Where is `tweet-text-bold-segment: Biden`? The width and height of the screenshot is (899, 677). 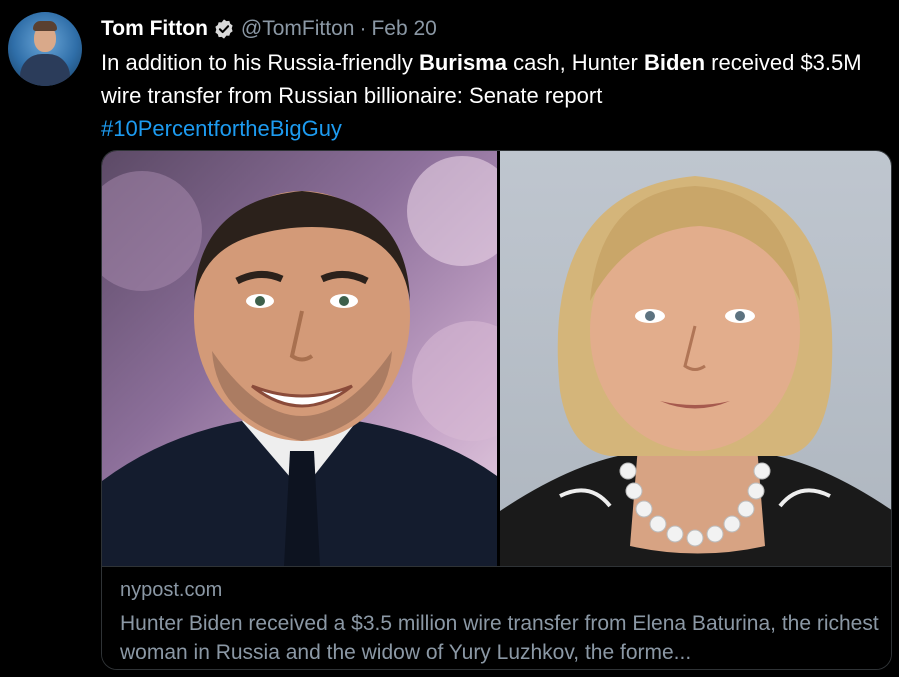 tweet-text-bold-segment: Biden is located at coordinates (674, 62).